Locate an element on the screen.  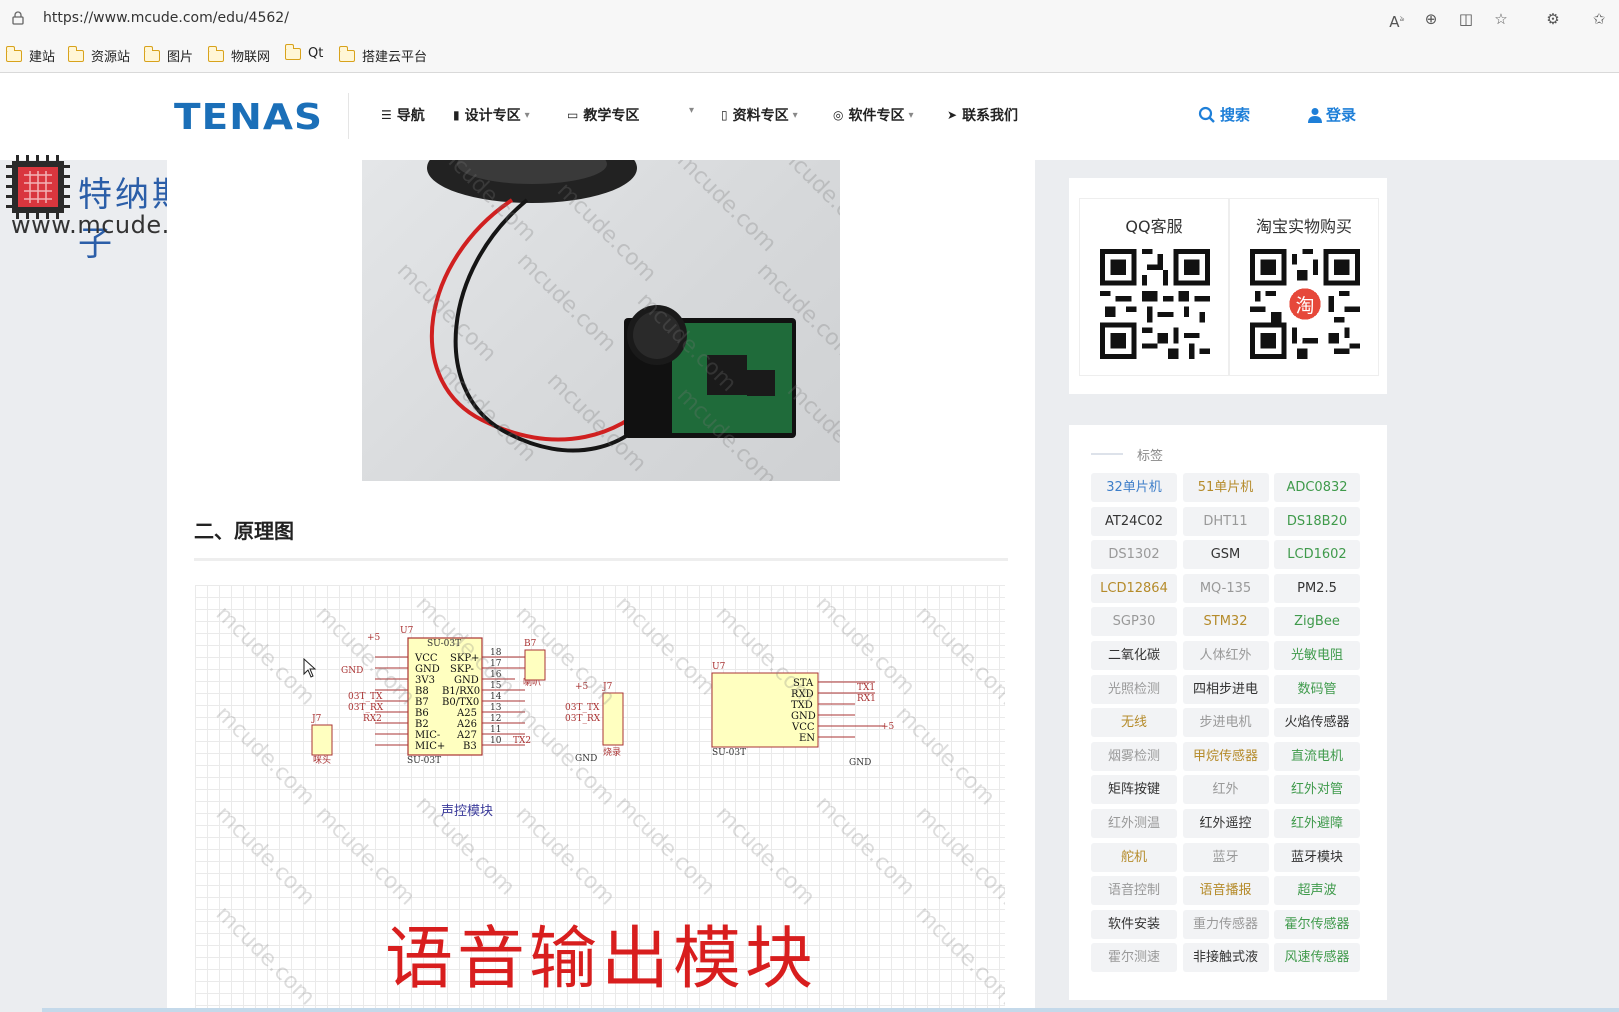
pin-right: A25 is located at coordinates (466, 713).